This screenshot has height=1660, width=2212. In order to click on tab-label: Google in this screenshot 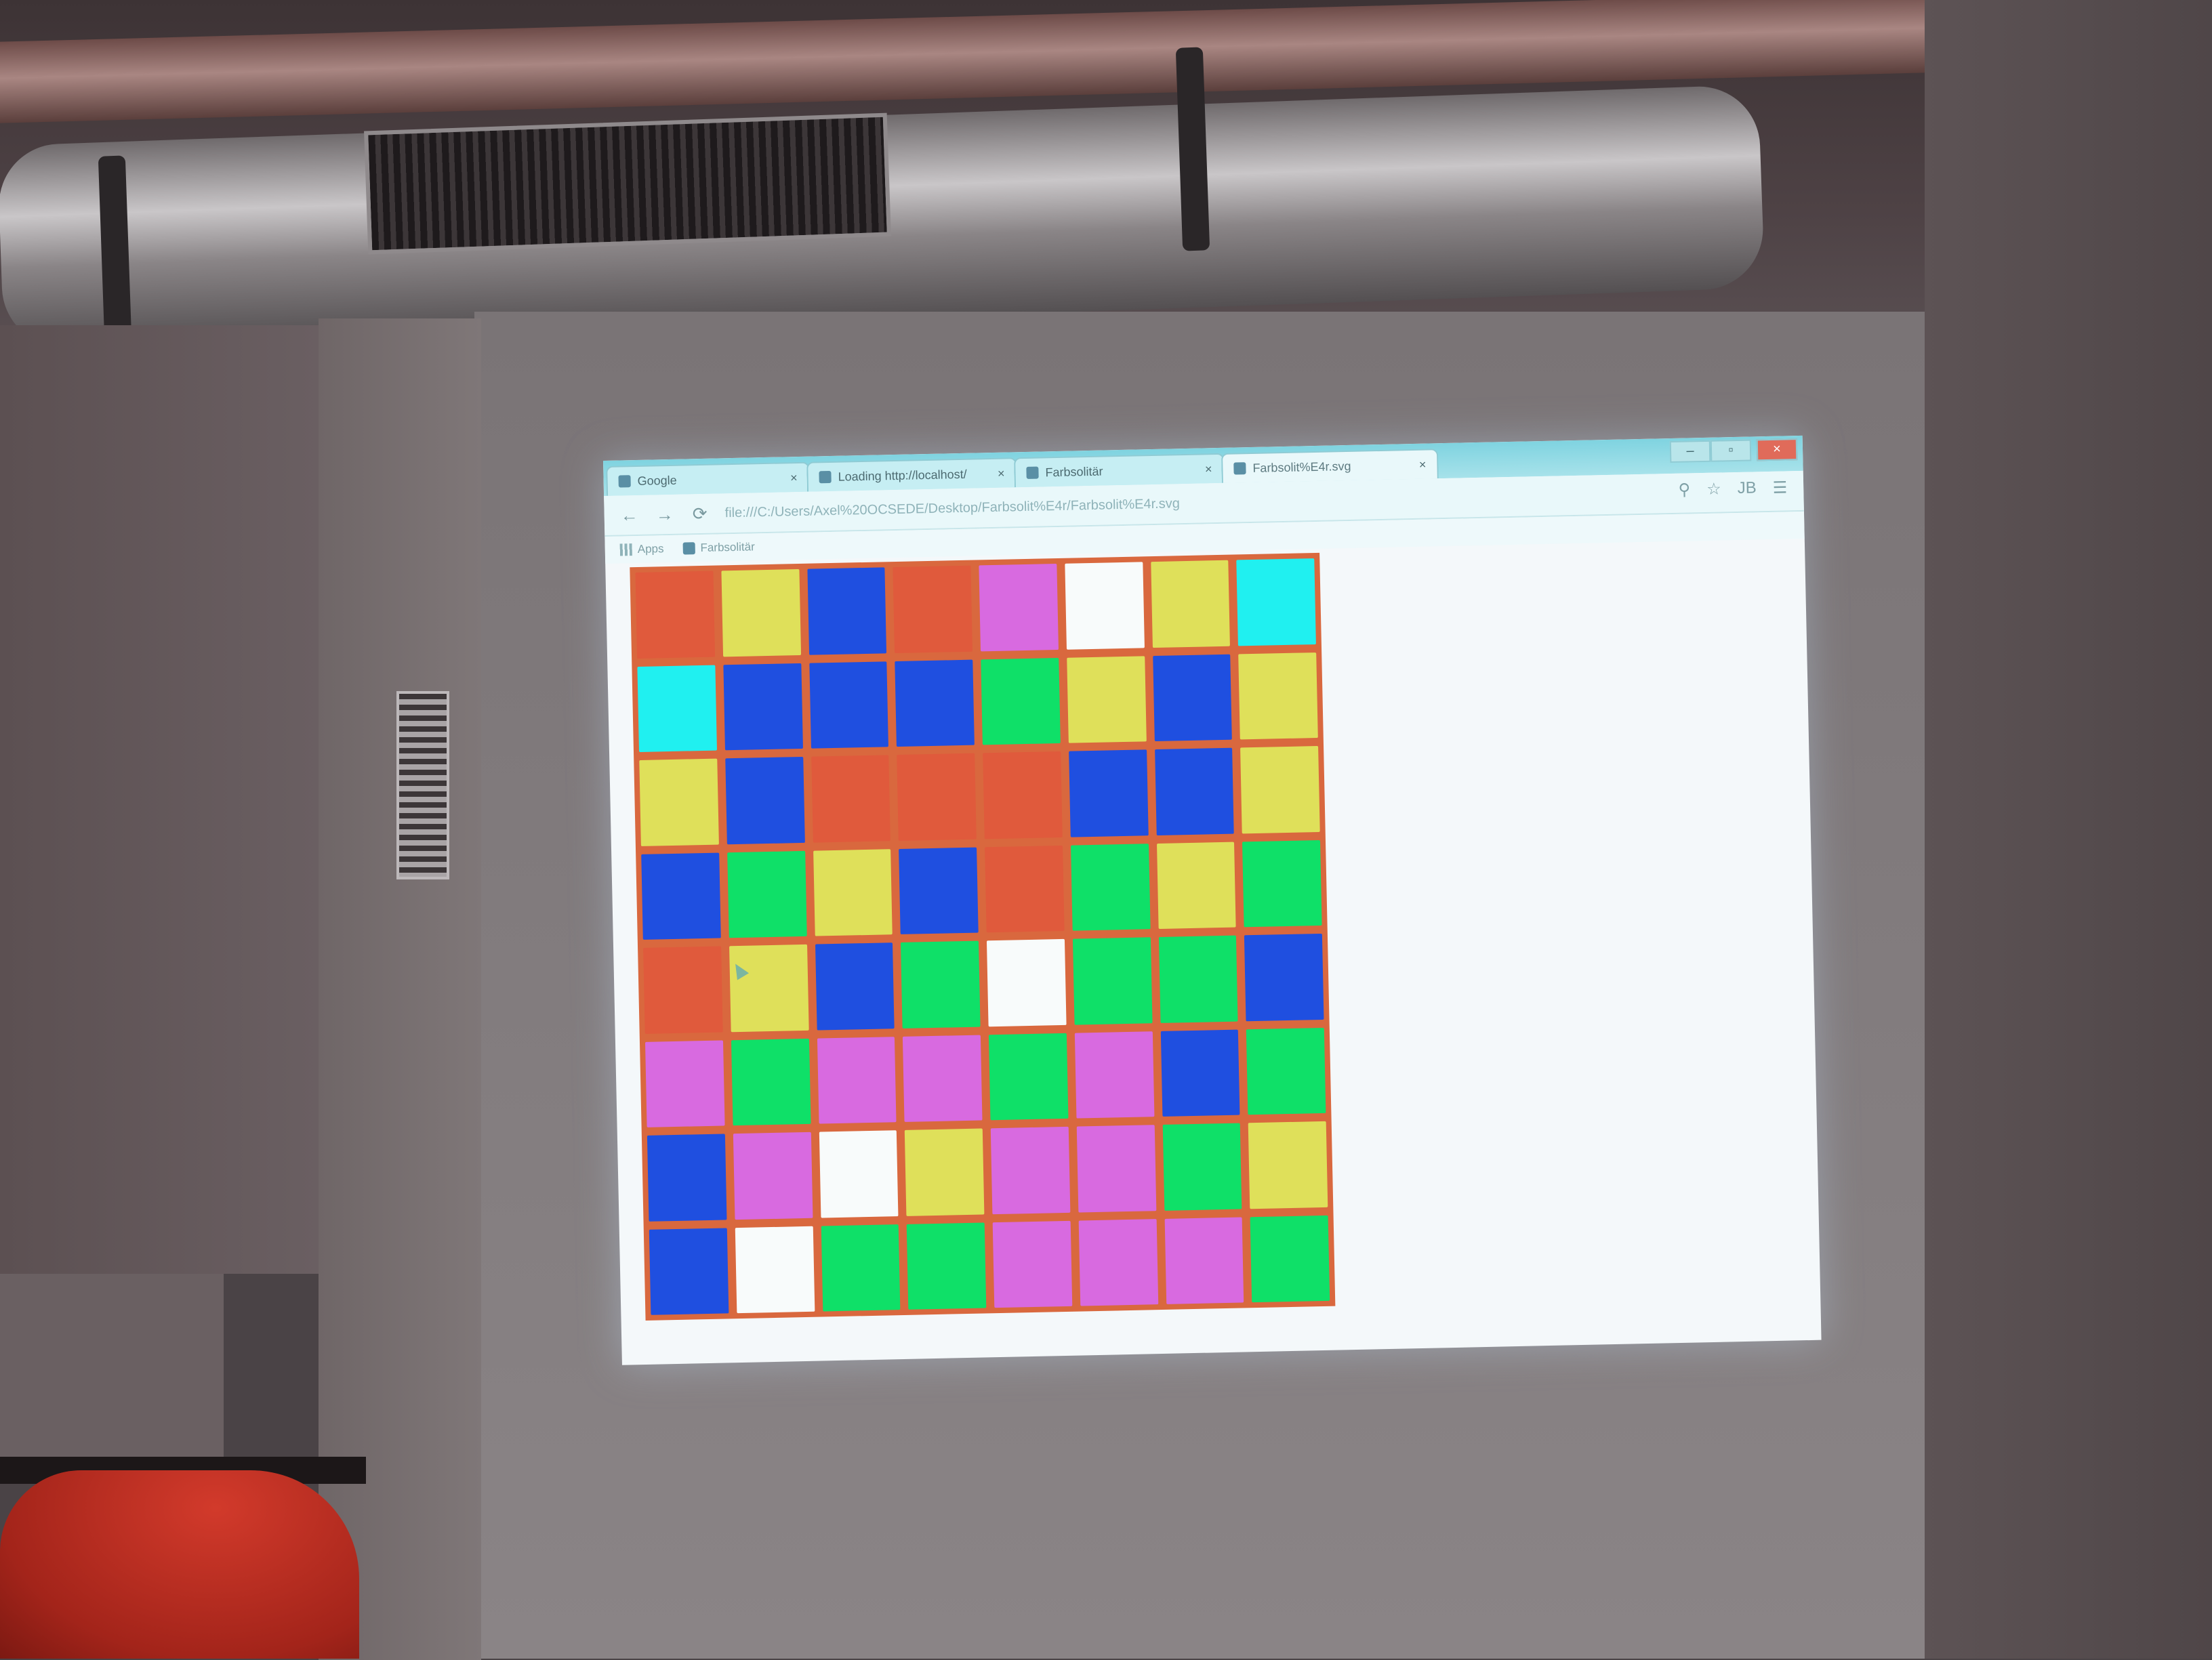, I will do `click(657, 480)`.